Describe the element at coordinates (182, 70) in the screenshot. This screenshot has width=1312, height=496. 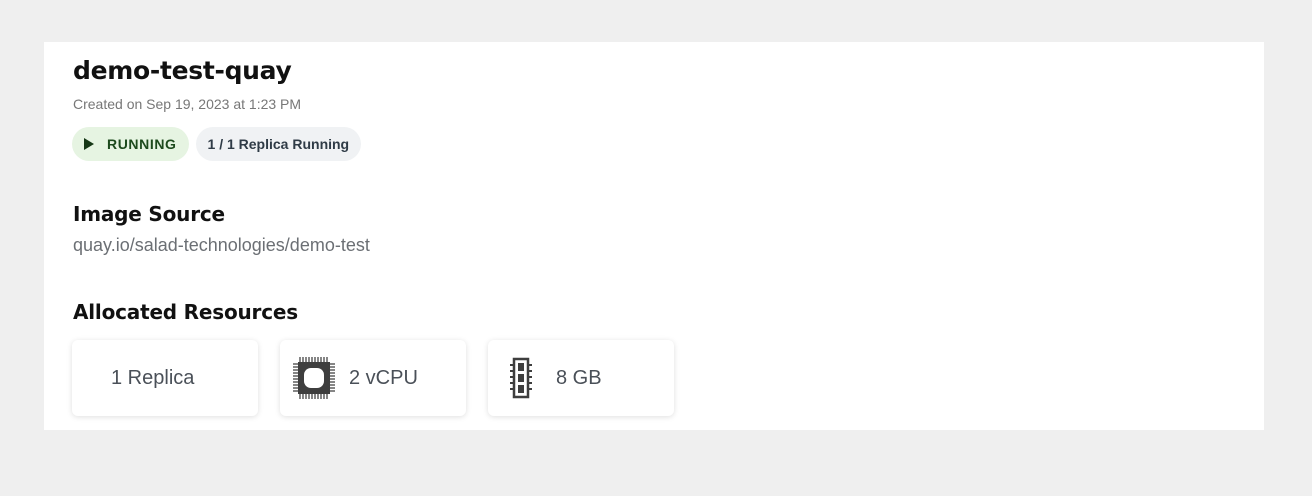
I see `container-name: demo-test-quay` at that location.